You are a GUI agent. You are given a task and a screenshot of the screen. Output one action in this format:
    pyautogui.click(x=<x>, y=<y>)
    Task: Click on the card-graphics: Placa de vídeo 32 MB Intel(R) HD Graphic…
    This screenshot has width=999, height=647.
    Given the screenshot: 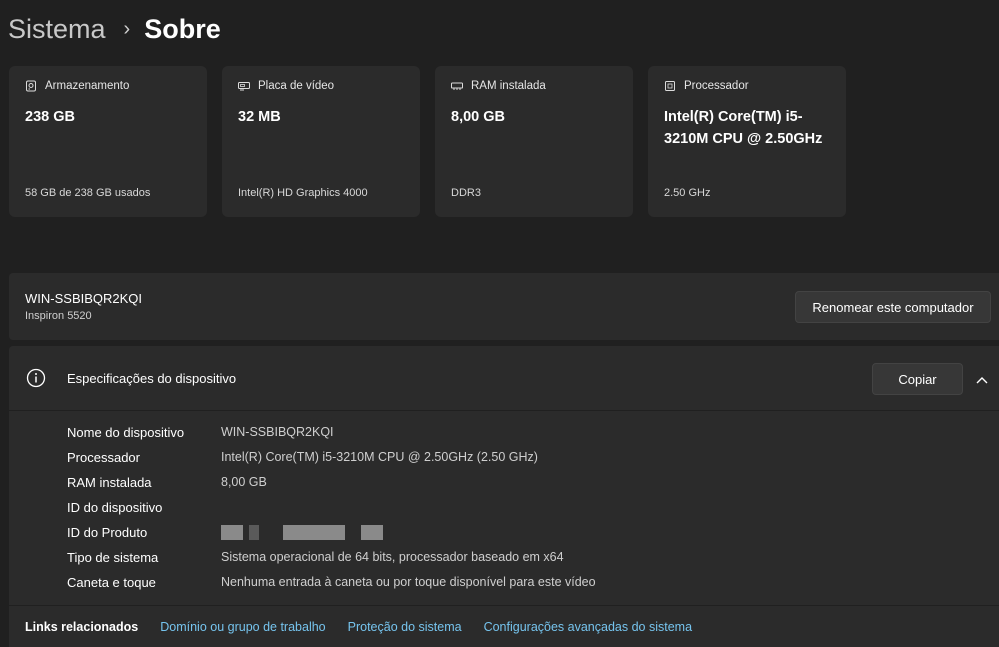 What is the action you would take?
    pyautogui.click(x=321, y=141)
    